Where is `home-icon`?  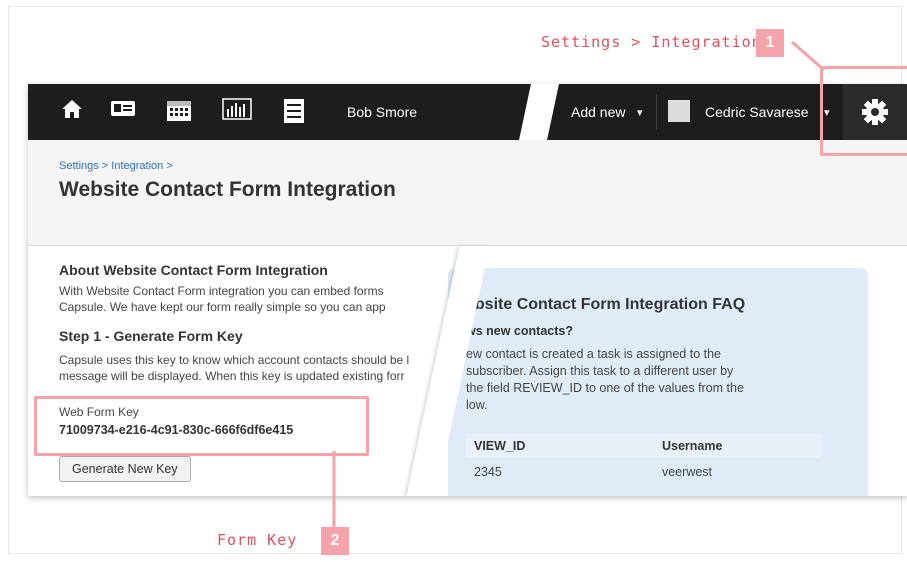
home-icon is located at coordinates (72, 112).